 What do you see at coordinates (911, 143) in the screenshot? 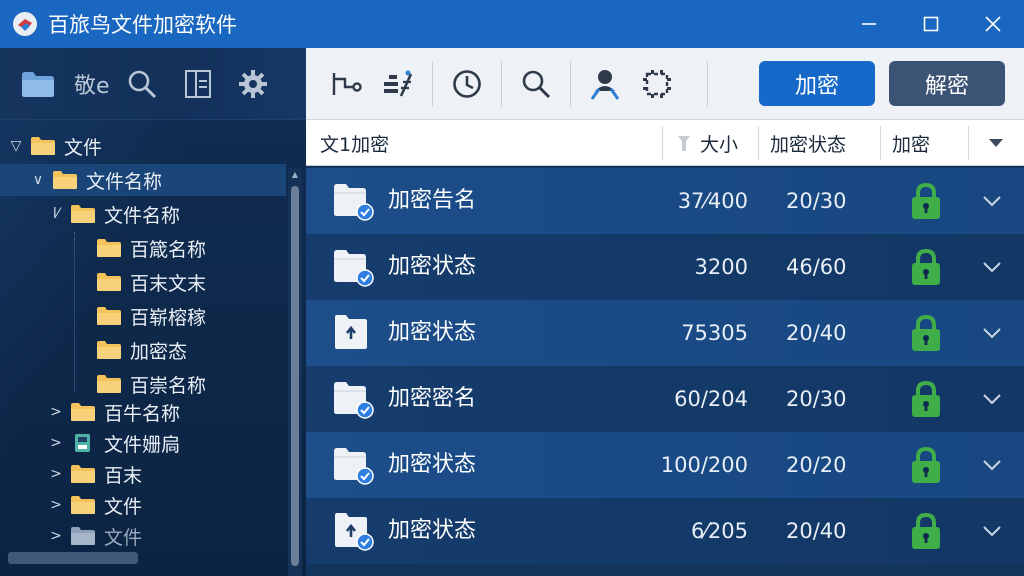
I see `header-lock: 加密` at bounding box center [911, 143].